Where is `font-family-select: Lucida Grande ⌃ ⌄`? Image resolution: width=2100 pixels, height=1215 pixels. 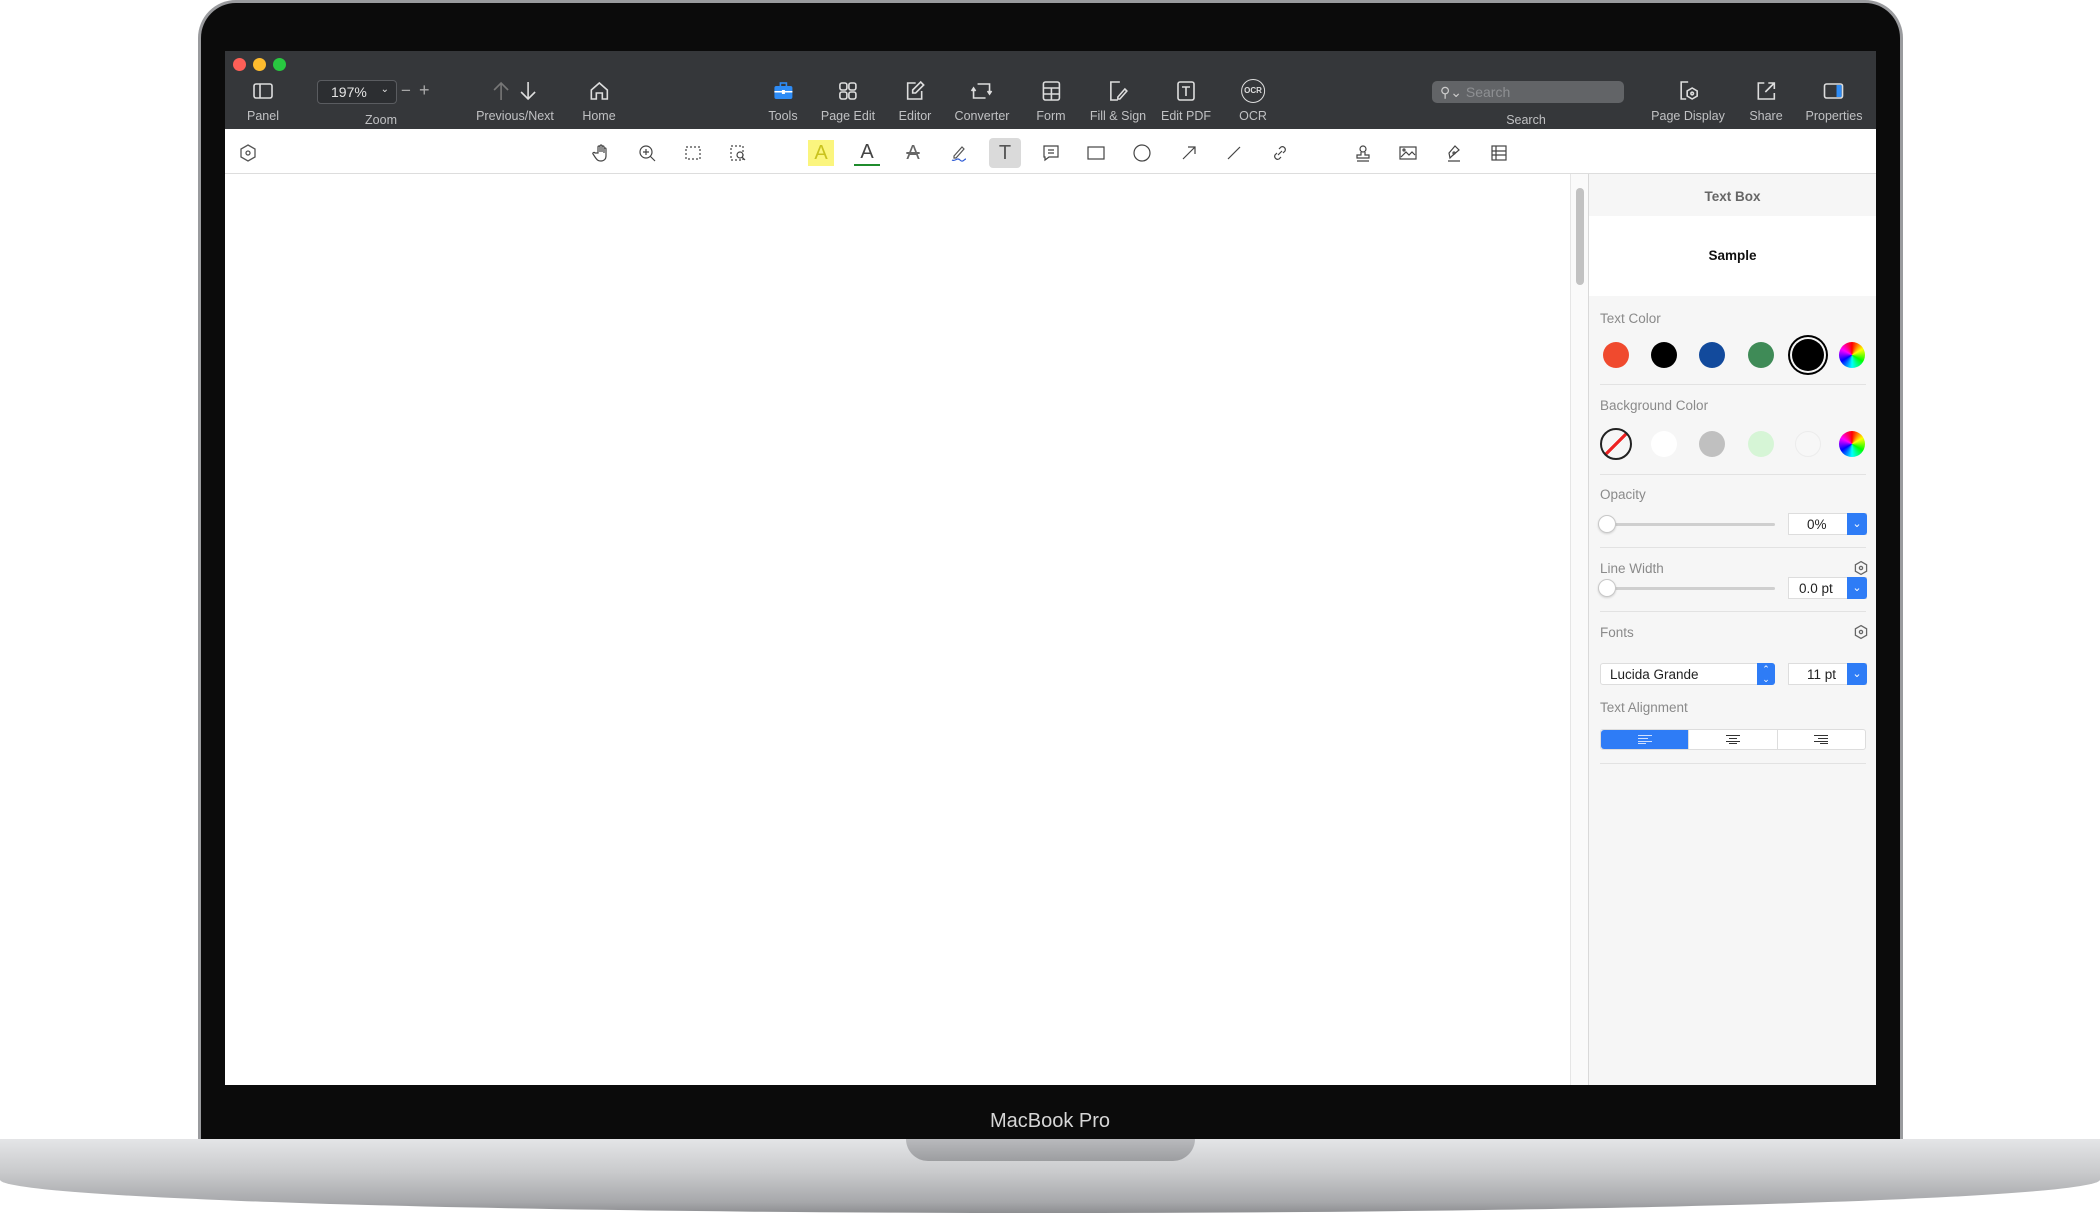
font-family-select: Lucida Grande ⌃ ⌄ is located at coordinates (1687, 674).